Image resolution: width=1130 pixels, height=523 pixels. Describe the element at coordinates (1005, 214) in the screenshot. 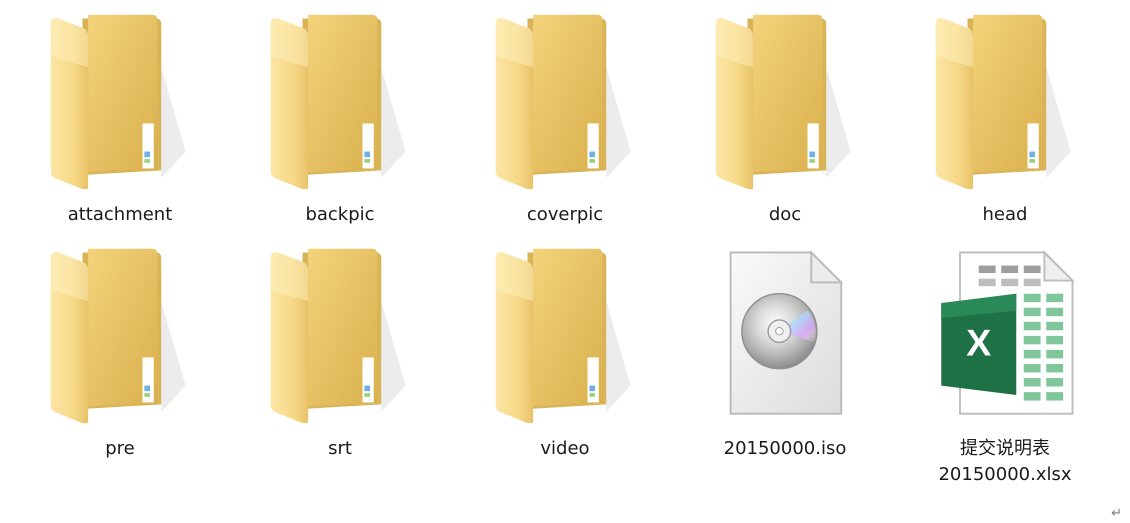

I see `folder-label: head` at that location.